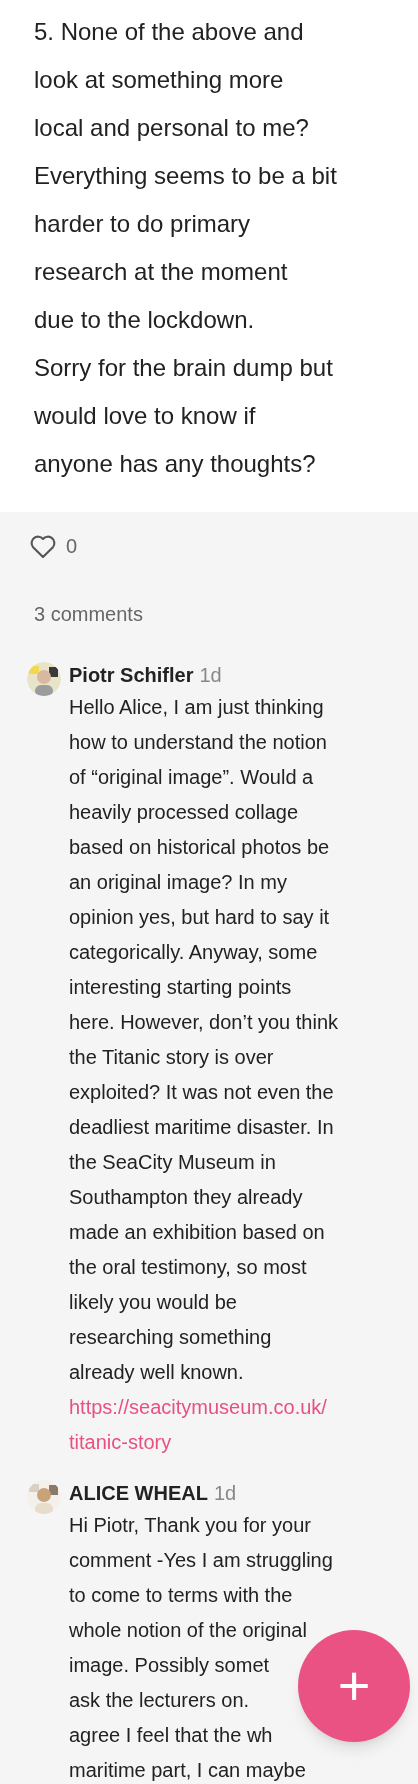 This screenshot has height=1784, width=418. I want to click on comment-author: Piotr Schifler, so click(131, 675).